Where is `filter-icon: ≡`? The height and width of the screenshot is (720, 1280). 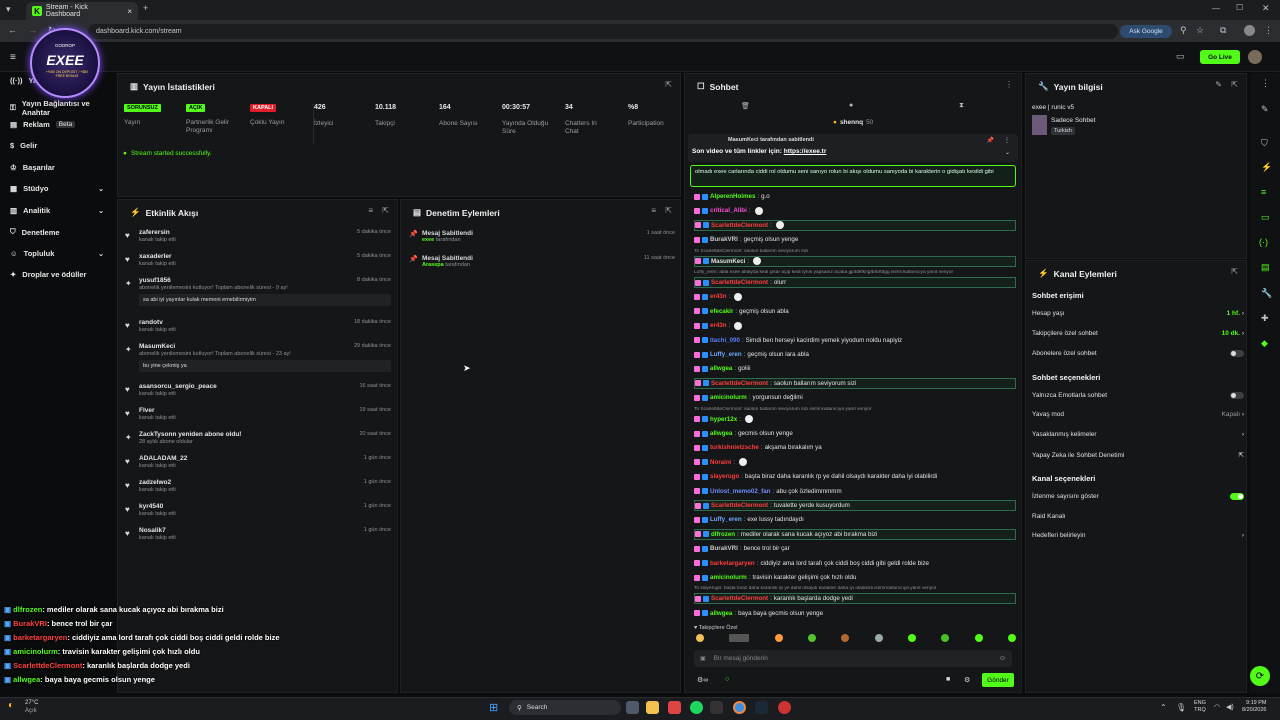
filter-icon: ≡ is located at coordinates (653, 210).